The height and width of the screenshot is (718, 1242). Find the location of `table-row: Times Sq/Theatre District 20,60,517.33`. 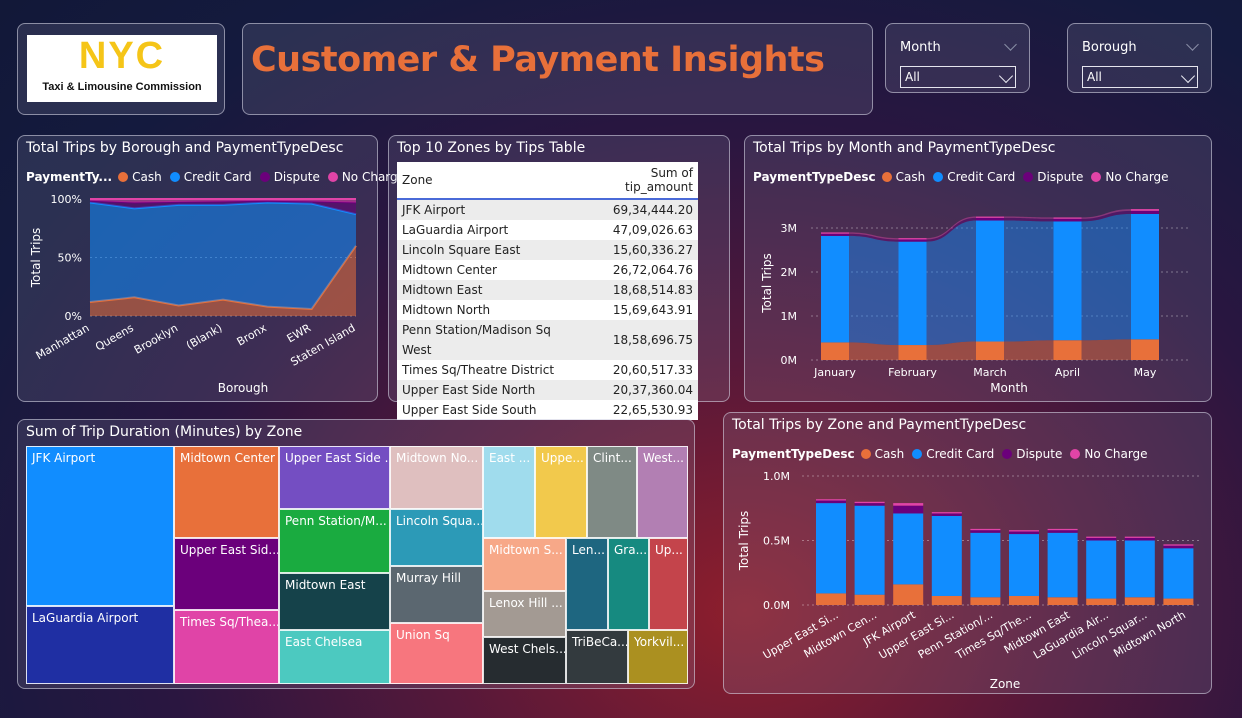

table-row: Times Sq/Theatre District 20,60,517.33 is located at coordinates (547, 370).